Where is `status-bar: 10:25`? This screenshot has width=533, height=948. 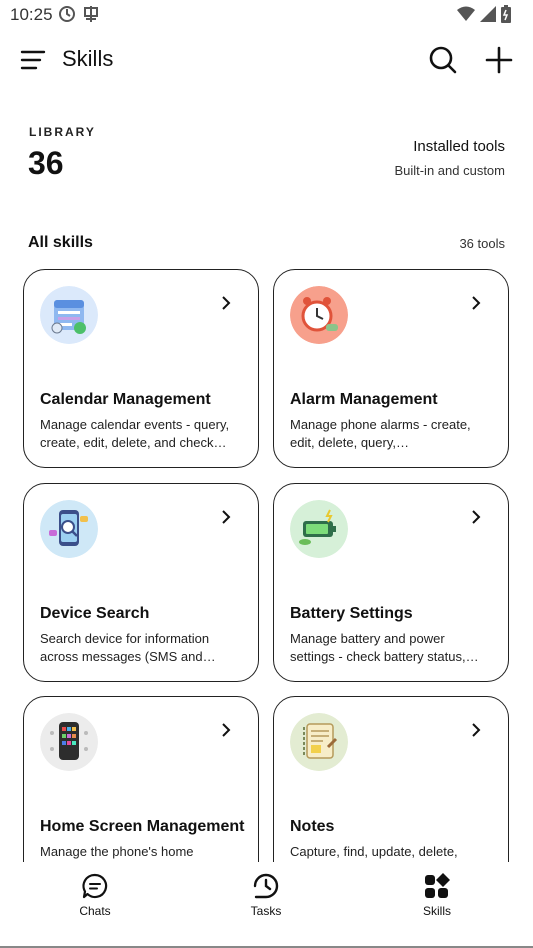
status-bar: 10:25 is located at coordinates (266, 15).